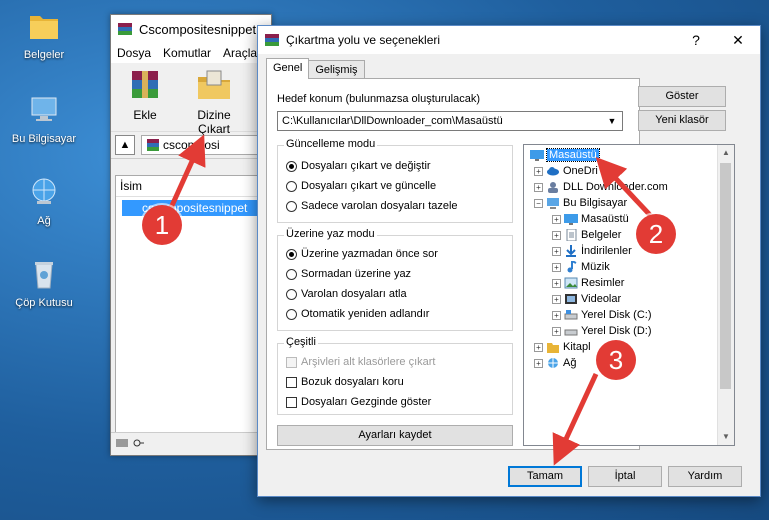  Describe the element at coordinates (682, 120) in the screenshot. I see `new-folder-button: Yeni klasör` at that location.